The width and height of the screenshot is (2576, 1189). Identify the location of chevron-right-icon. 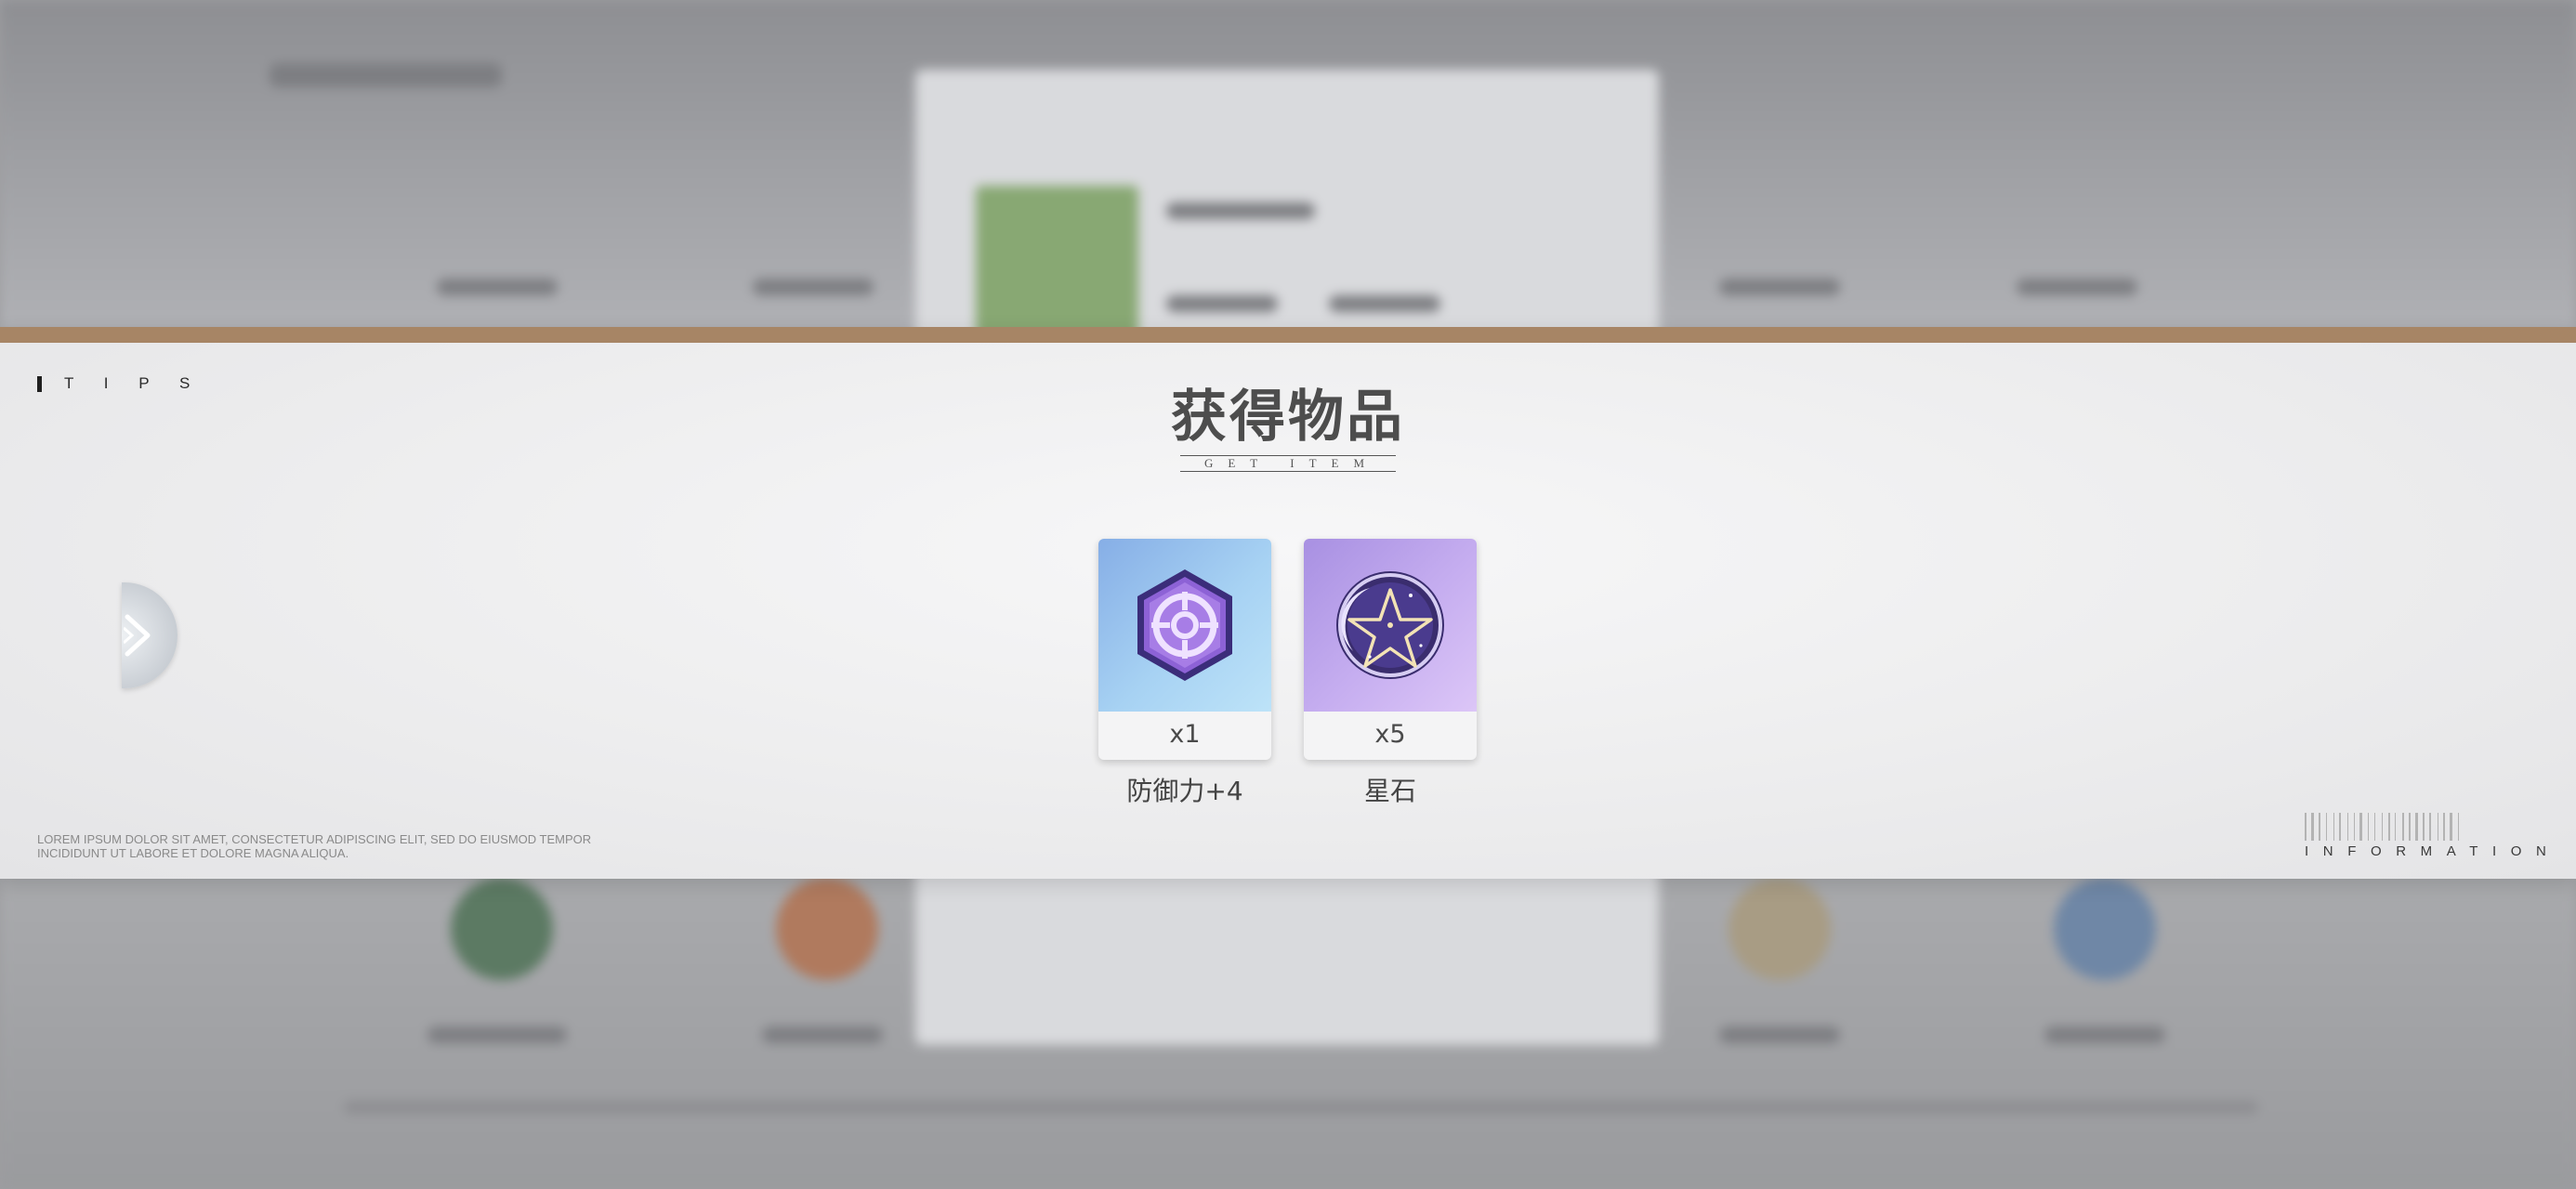
(137, 636).